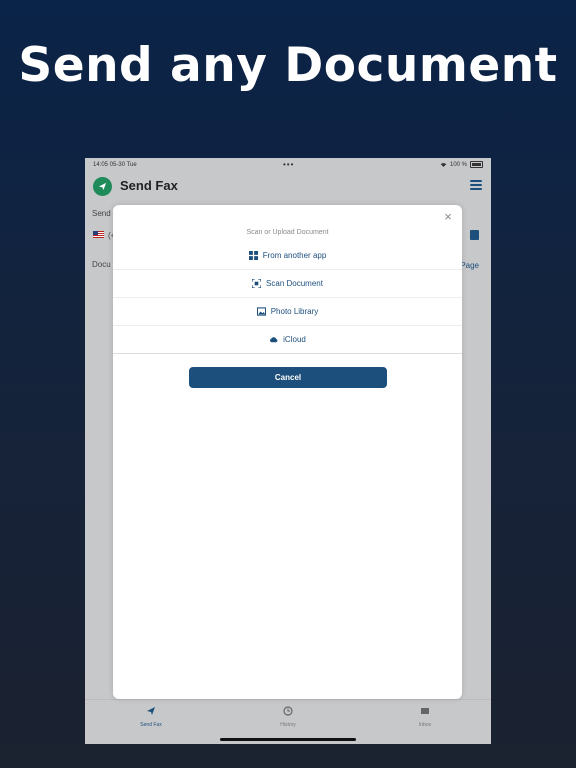  I want to click on contact-book-icon, so click(474, 235).